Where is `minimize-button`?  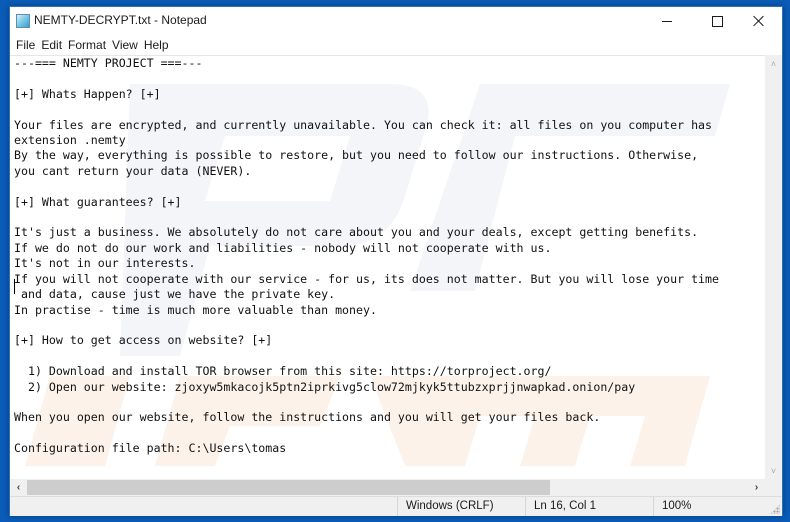
minimize-button is located at coordinates (667, 21).